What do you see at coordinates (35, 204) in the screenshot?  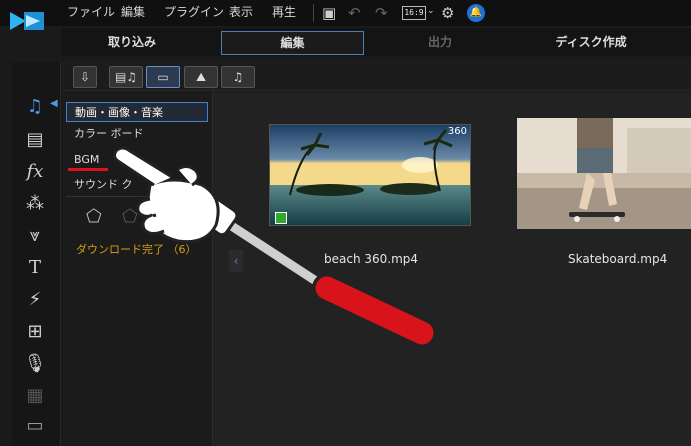 I see `particle-icon: ⁂` at bounding box center [35, 204].